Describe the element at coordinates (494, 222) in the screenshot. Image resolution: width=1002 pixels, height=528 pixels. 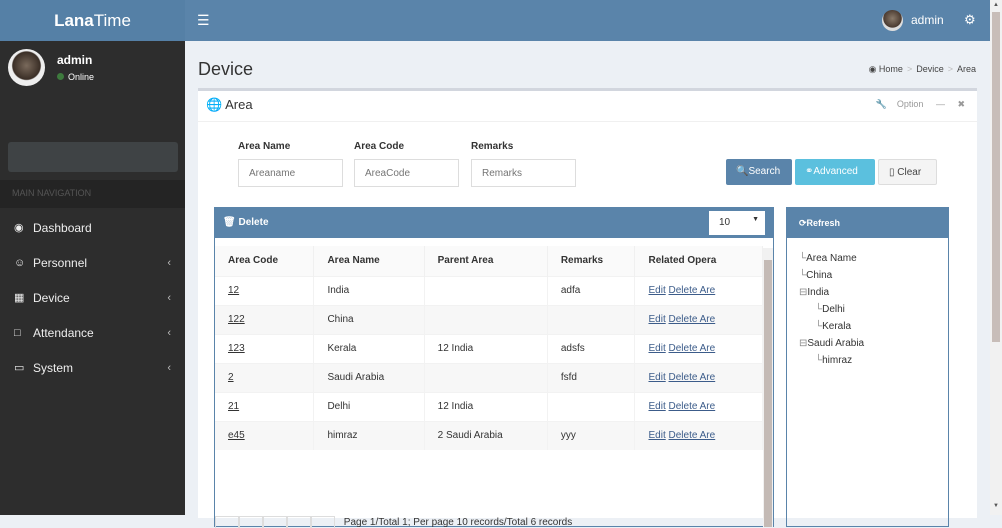
I see `table-panel-header: 🗑 Delete 10 ▼` at that location.